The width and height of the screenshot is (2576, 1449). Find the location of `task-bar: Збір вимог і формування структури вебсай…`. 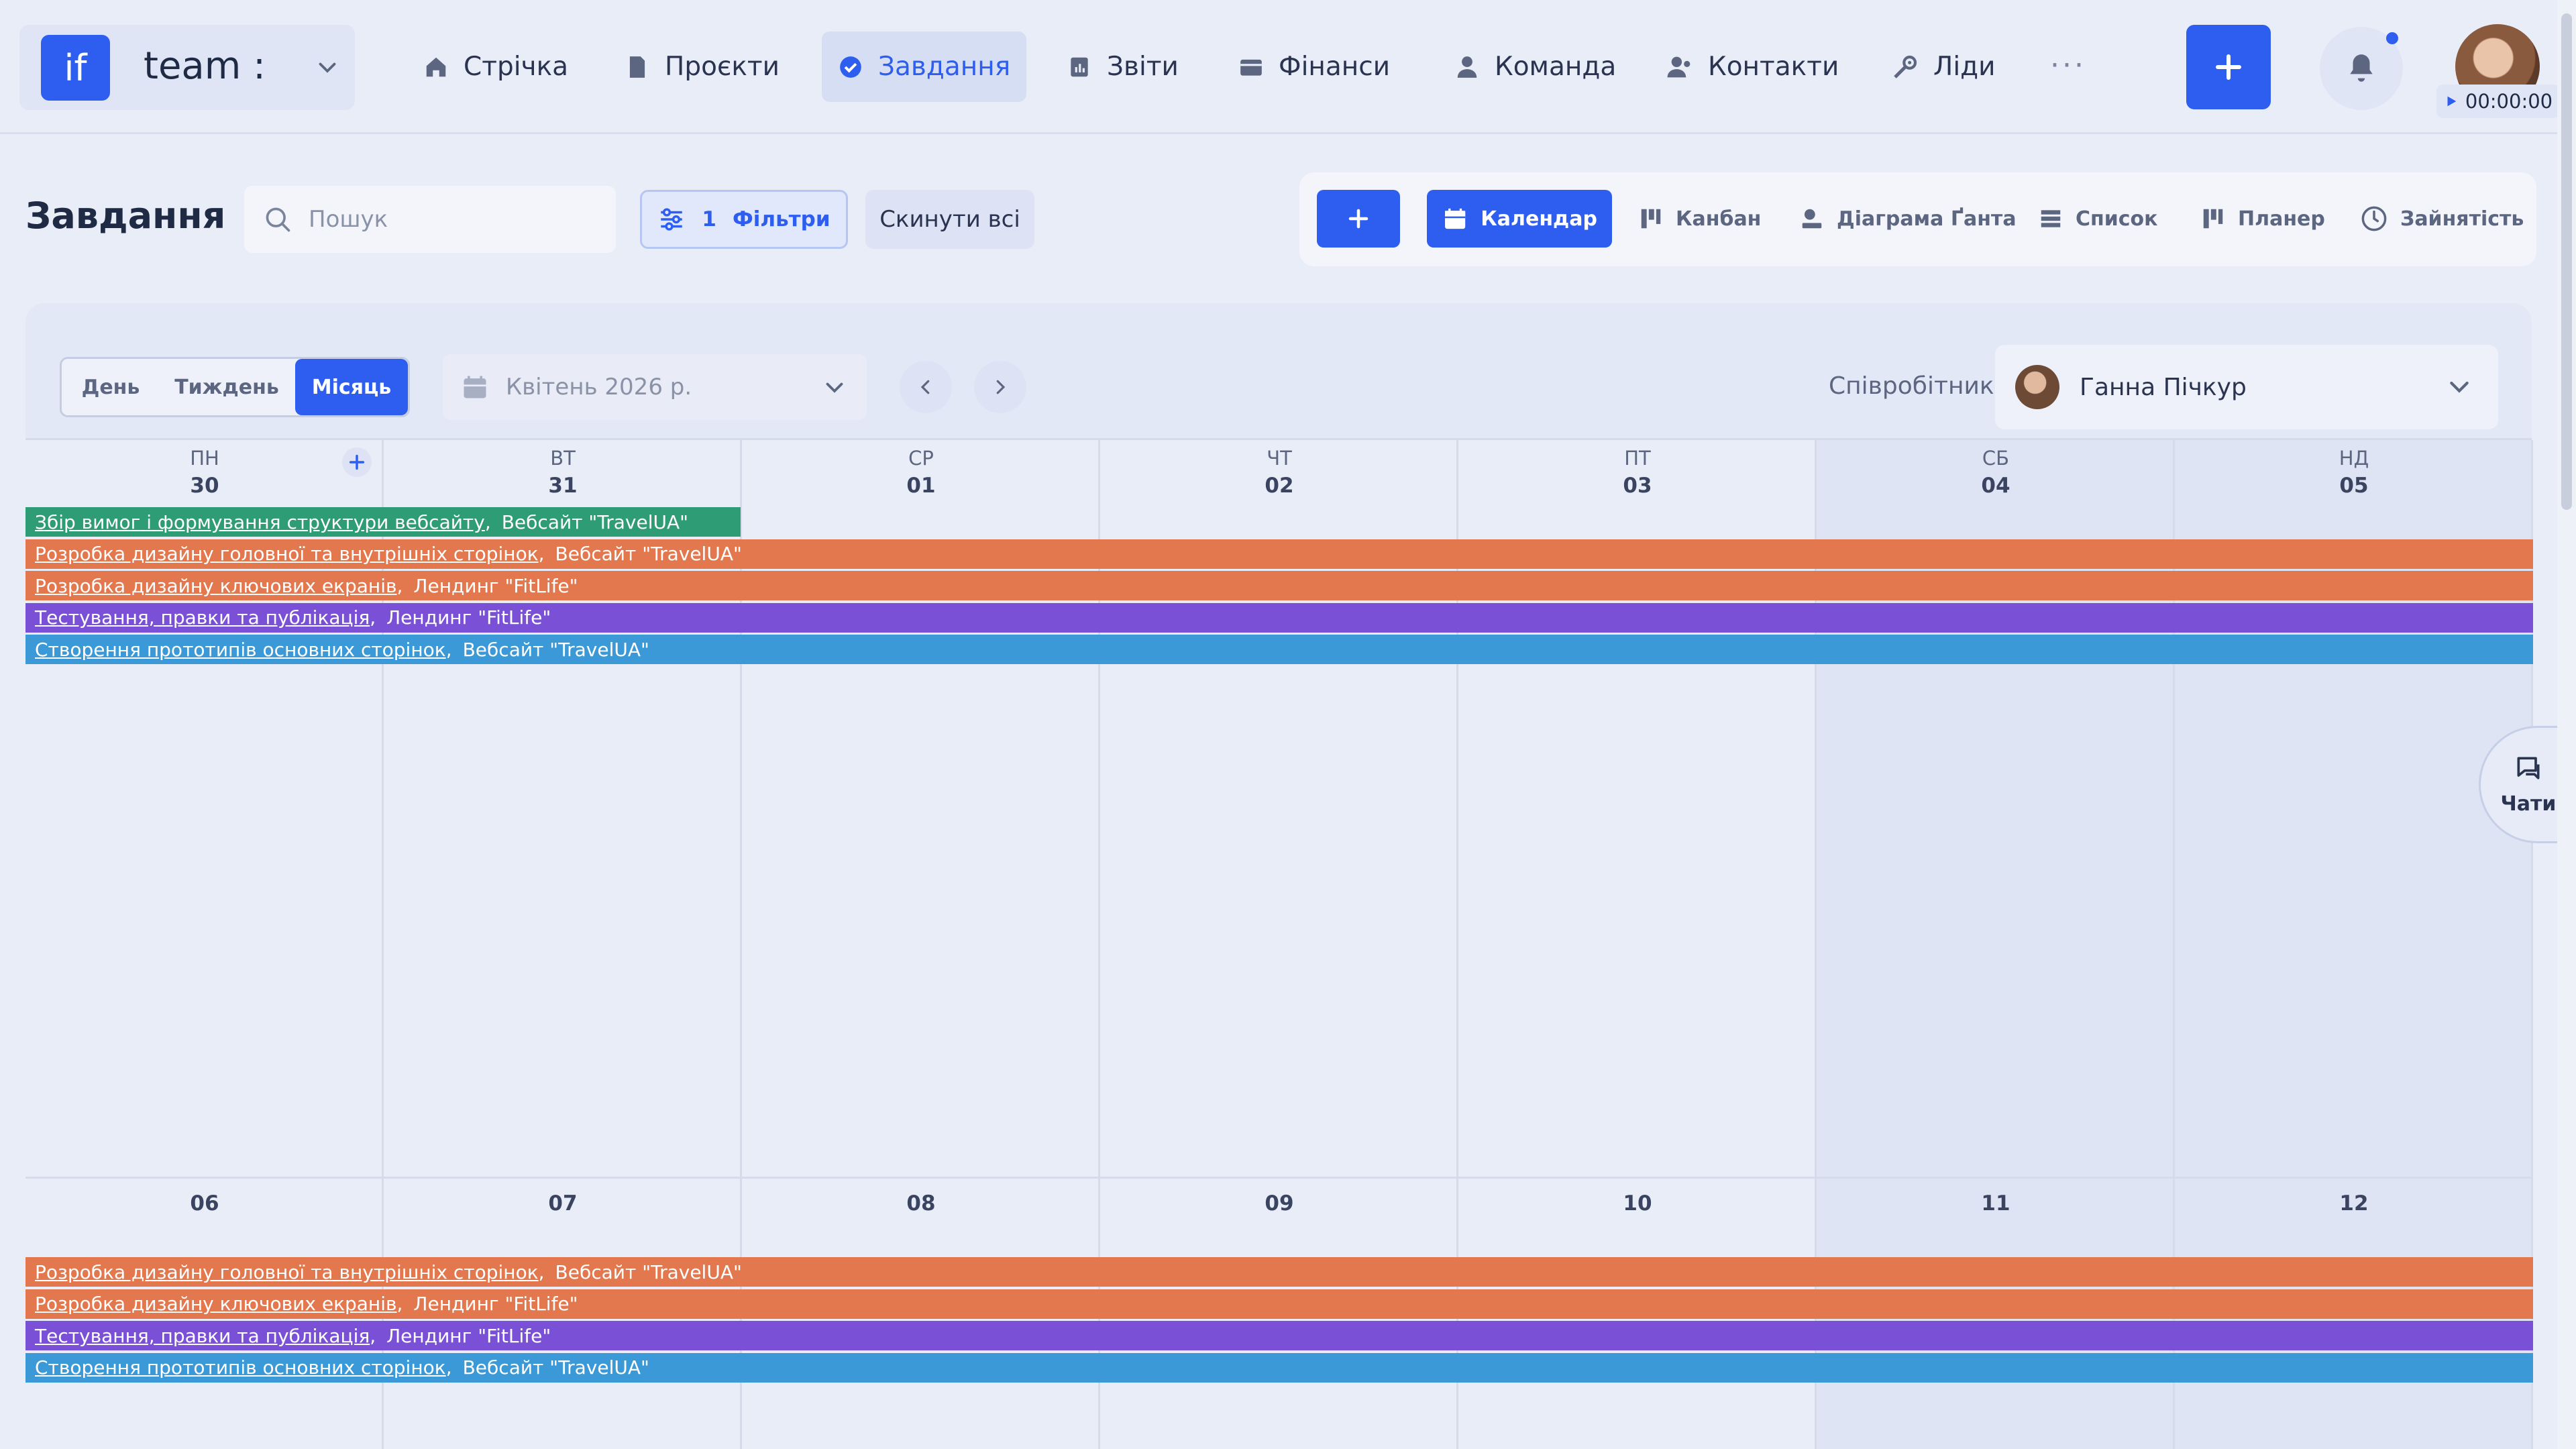

task-bar: Збір вимог і формування структури вебсай… is located at coordinates (383, 522).